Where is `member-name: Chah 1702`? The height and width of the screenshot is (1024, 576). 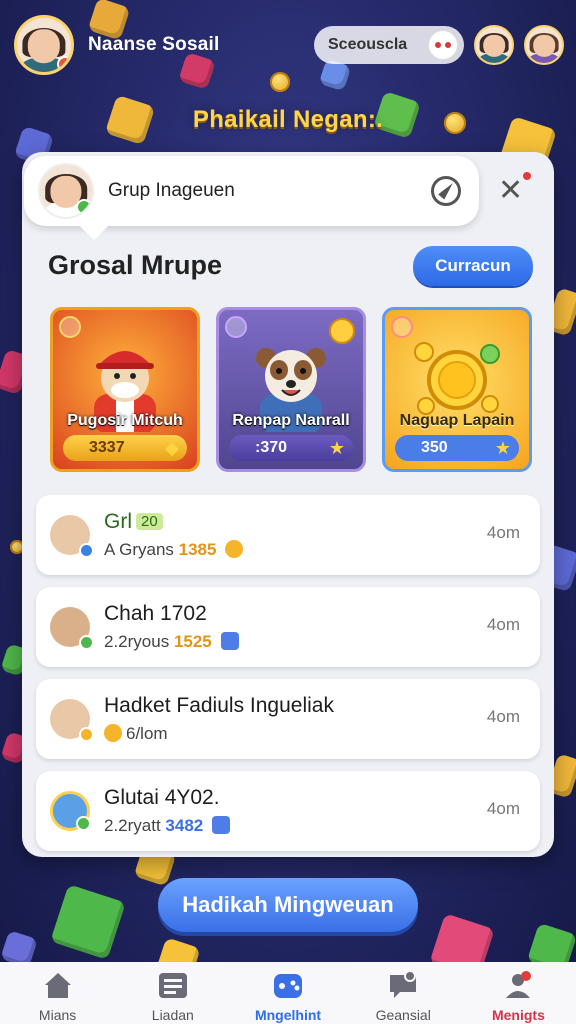
member-name: Chah 1702 is located at coordinates (155, 613).